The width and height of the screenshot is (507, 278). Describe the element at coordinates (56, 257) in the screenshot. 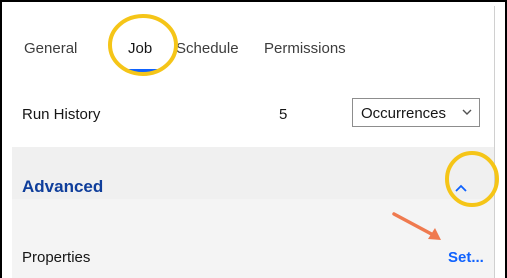

I see `properties-label: Properties` at that location.